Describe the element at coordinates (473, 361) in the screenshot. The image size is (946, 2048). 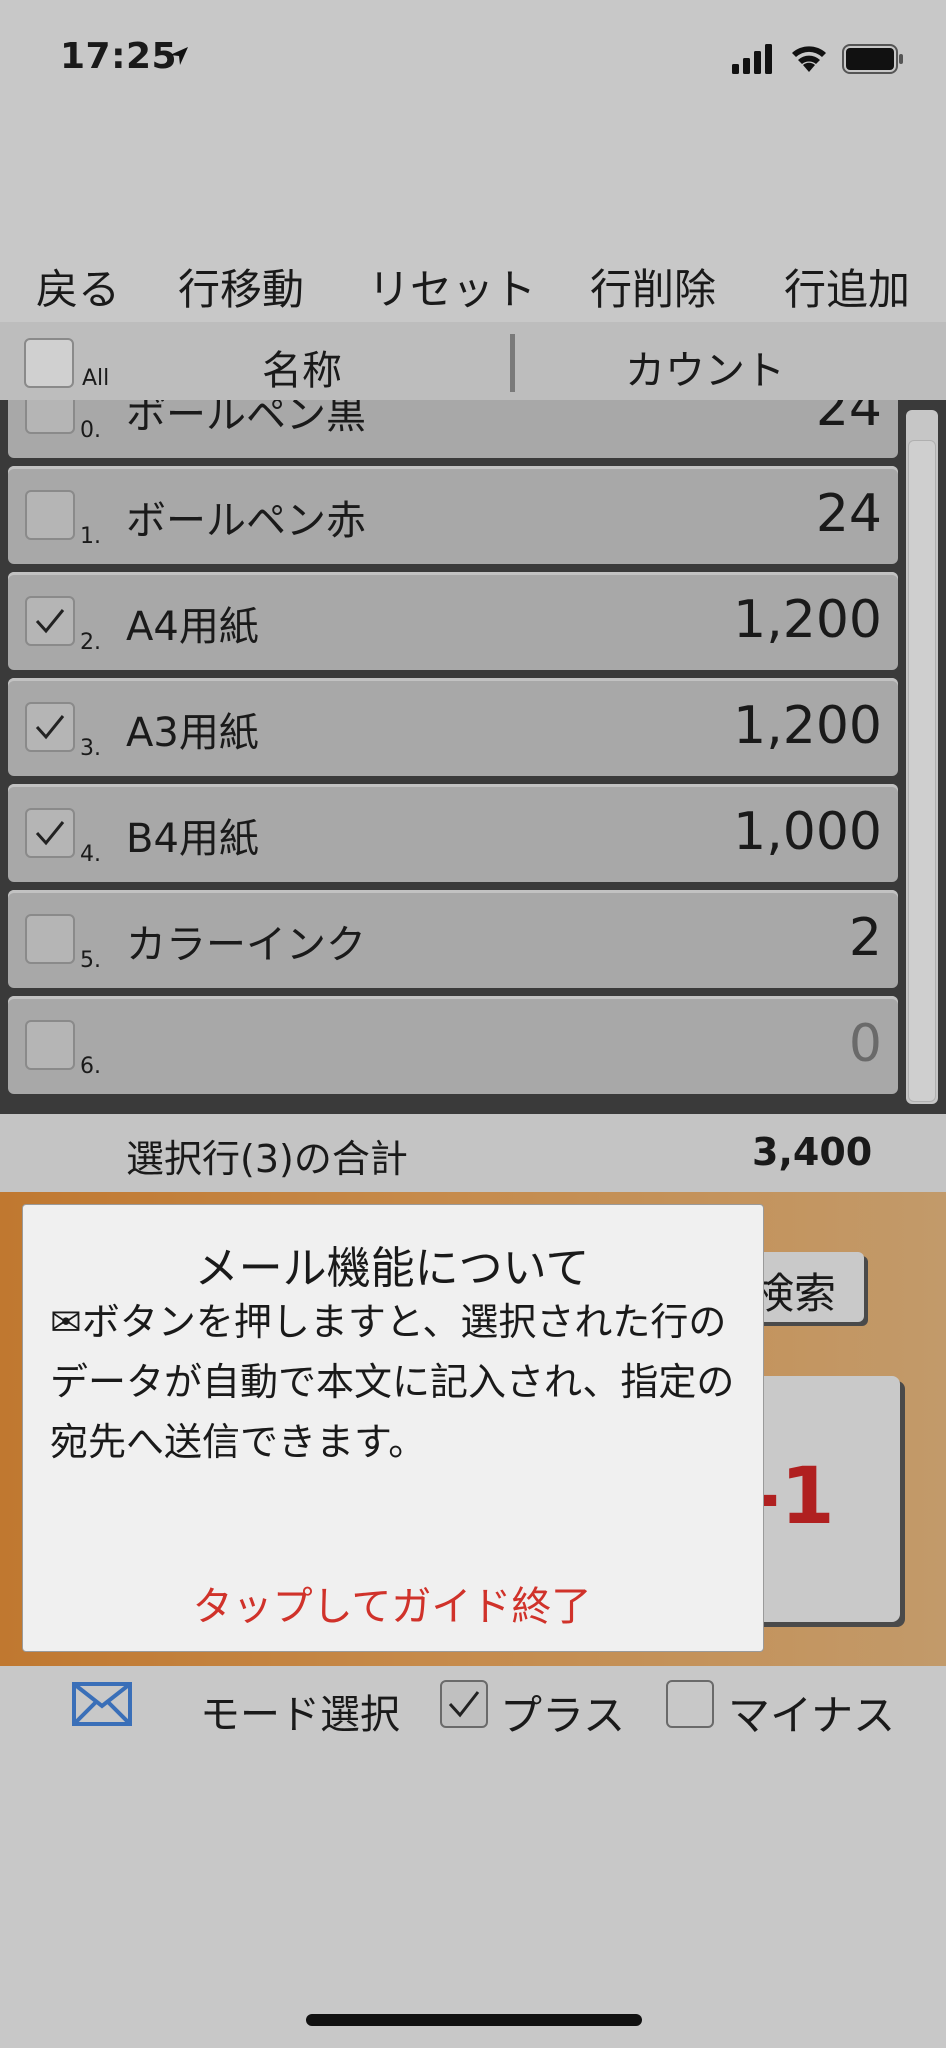
I see `list-header` at that location.